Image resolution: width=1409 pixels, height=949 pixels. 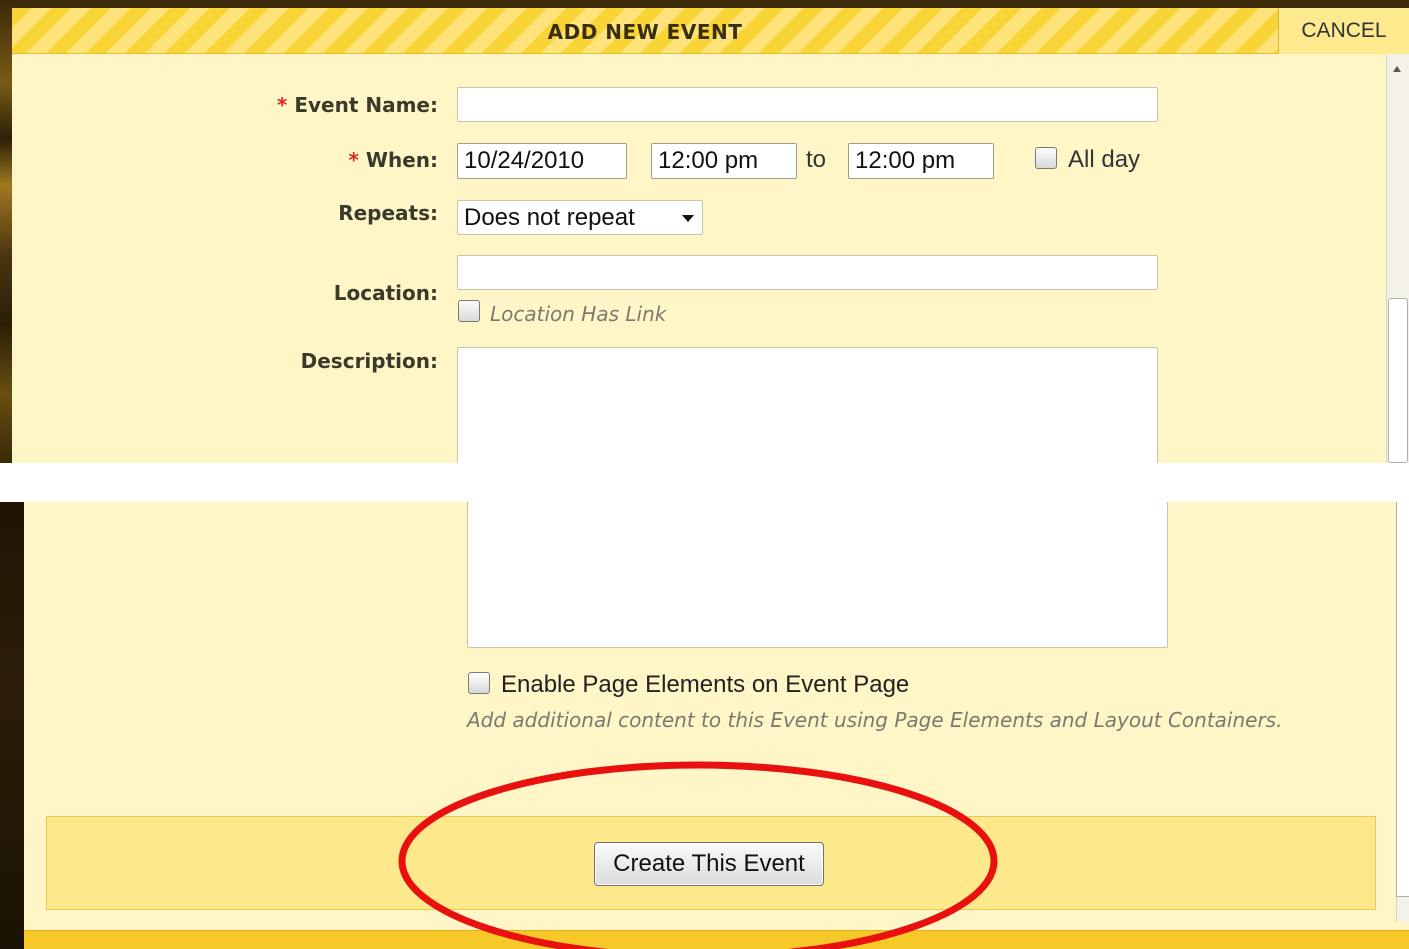 I want to click on description-label: Description:, so click(x=369, y=361).